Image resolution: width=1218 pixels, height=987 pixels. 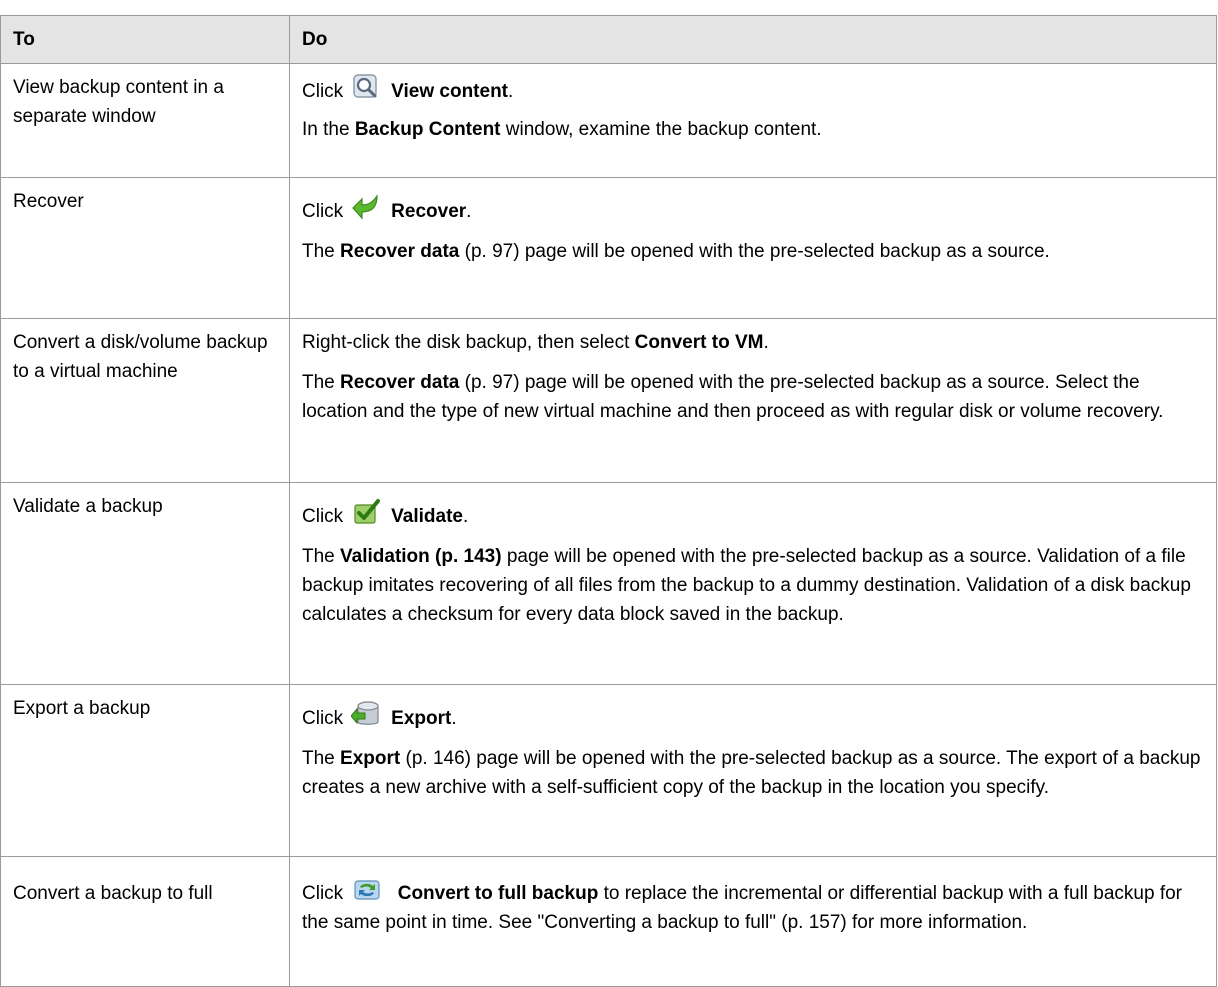 I want to click on view-content-action: View content, so click(x=450, y=91).